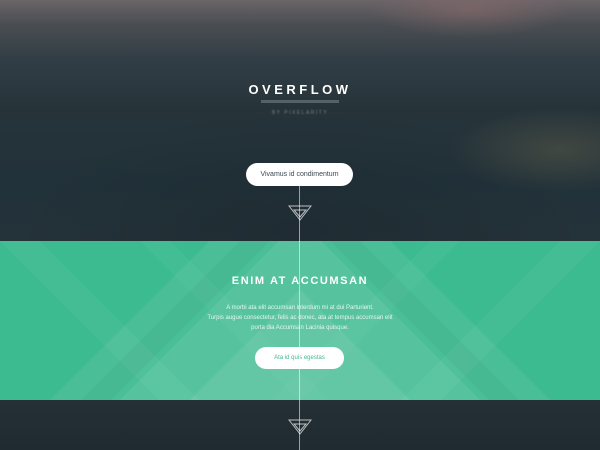  I want to click on hero-cta-button: Vivamus id condimentum, so click(299, 174).